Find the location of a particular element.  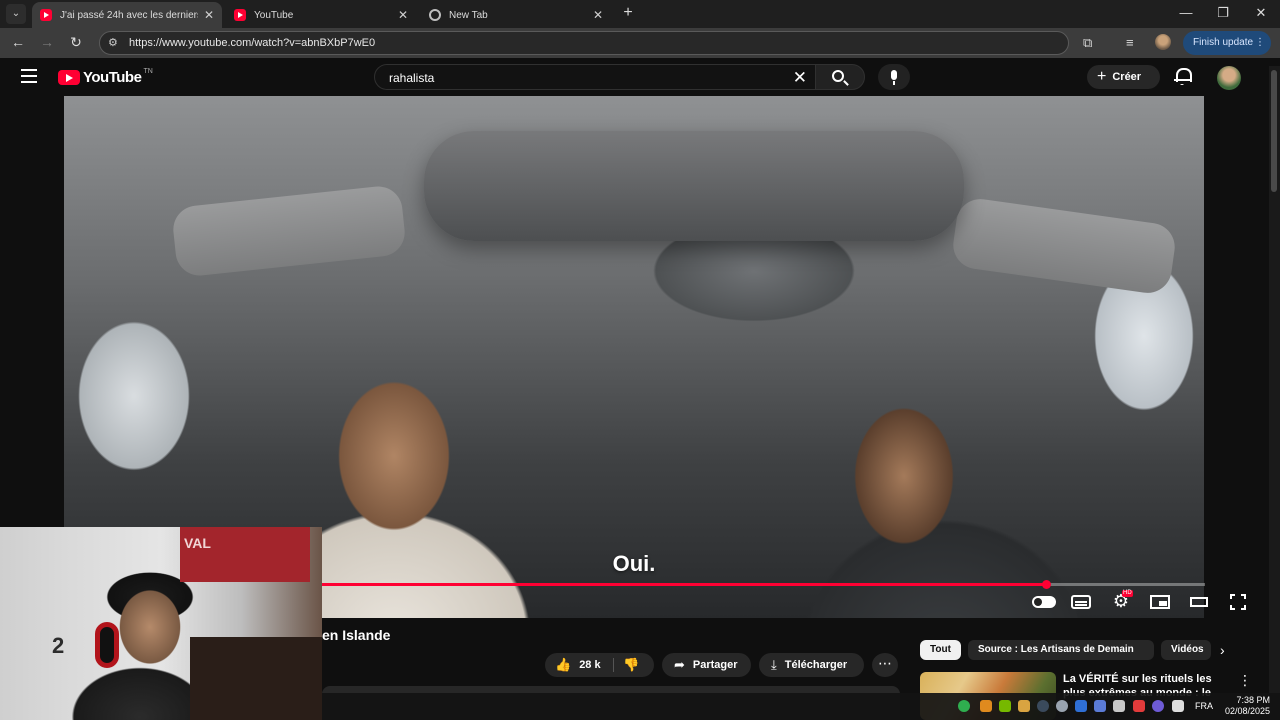

bluetooth-icon is located at coordinates (1100, 706).